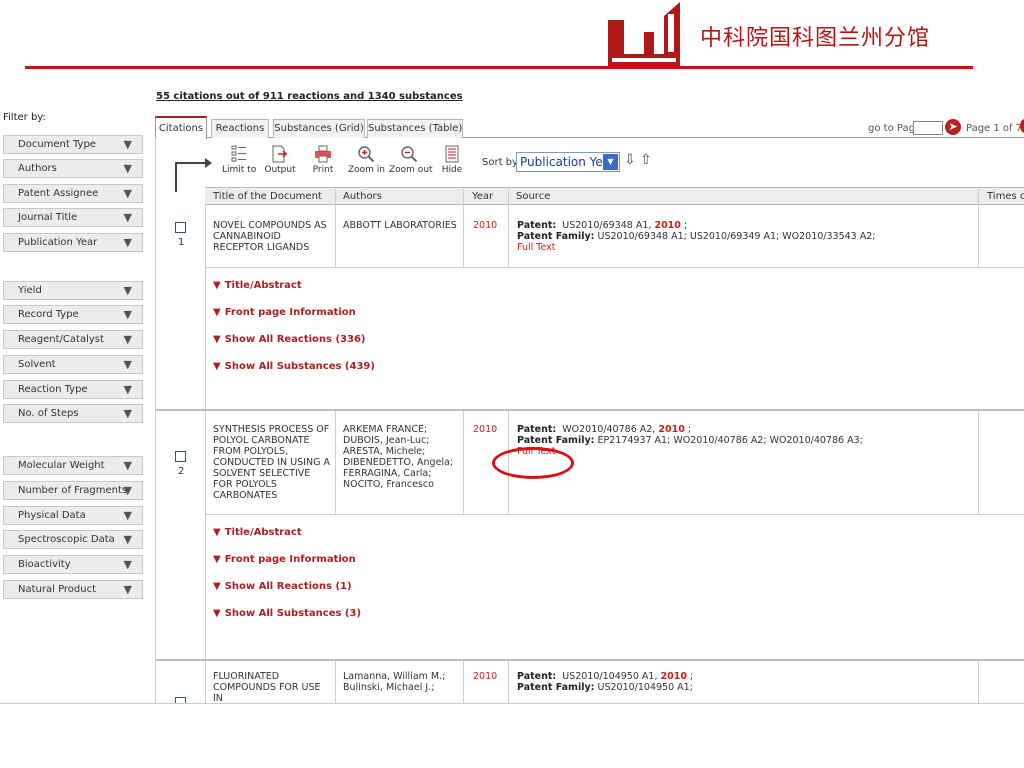 This screenshot has height=768, width=1024. What do you see at coordinates (73, 364) in the screenshot?
I see `filter-solvent: Solvent ▼` at bounding box center [73, 364].